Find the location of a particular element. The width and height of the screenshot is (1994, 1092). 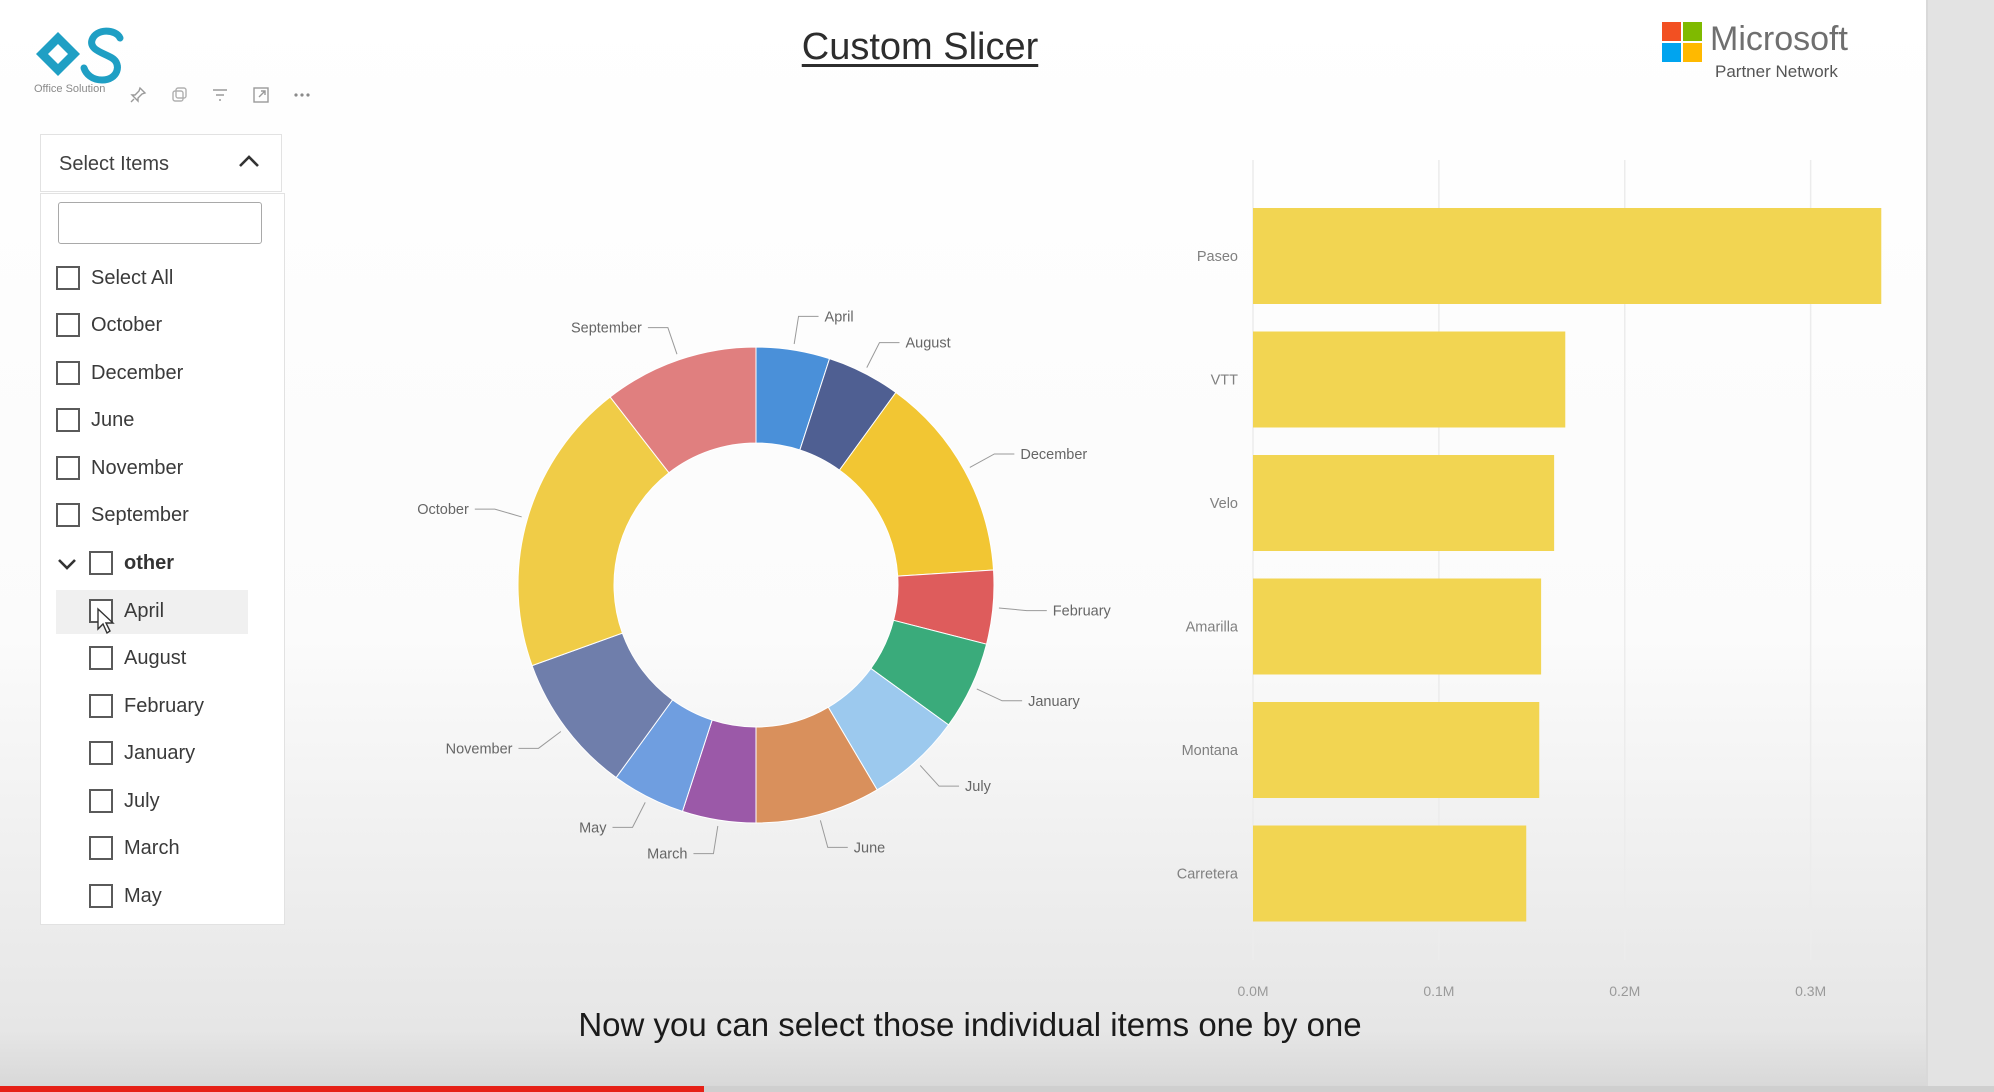

slicer-dropdown-header: Select Items is located at coordinates (161, 163).